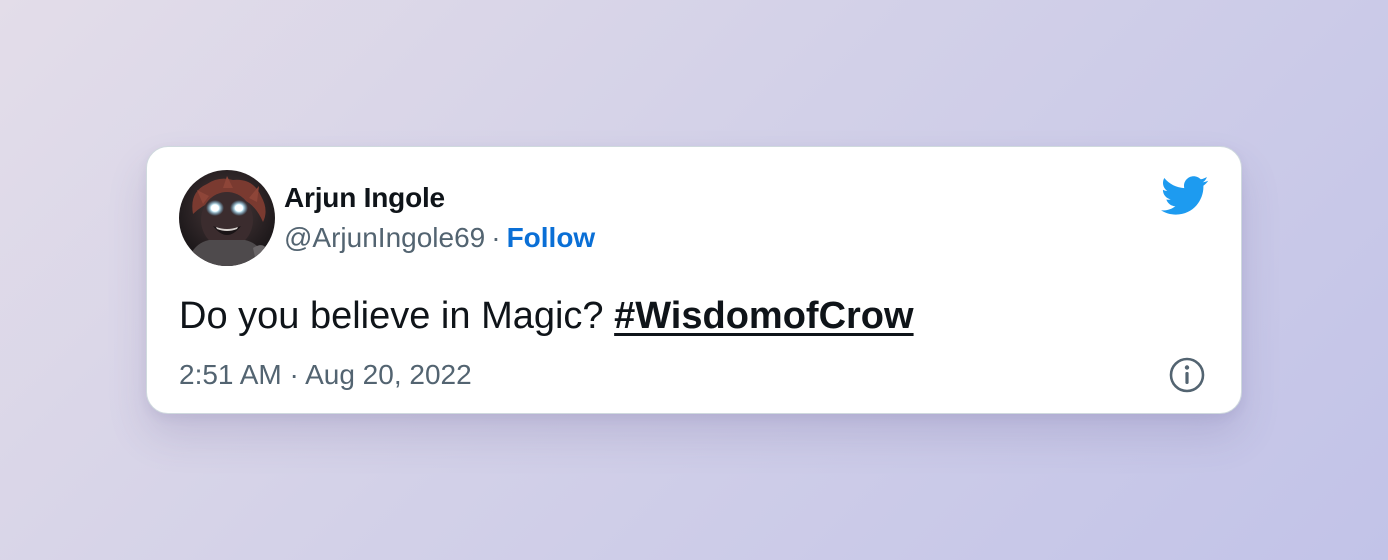 The height and width of the screenshot is (560, 1388). Describe the element at coordinates (551, 237) in the screenshot. I see `follow-button: Follow` at that location.